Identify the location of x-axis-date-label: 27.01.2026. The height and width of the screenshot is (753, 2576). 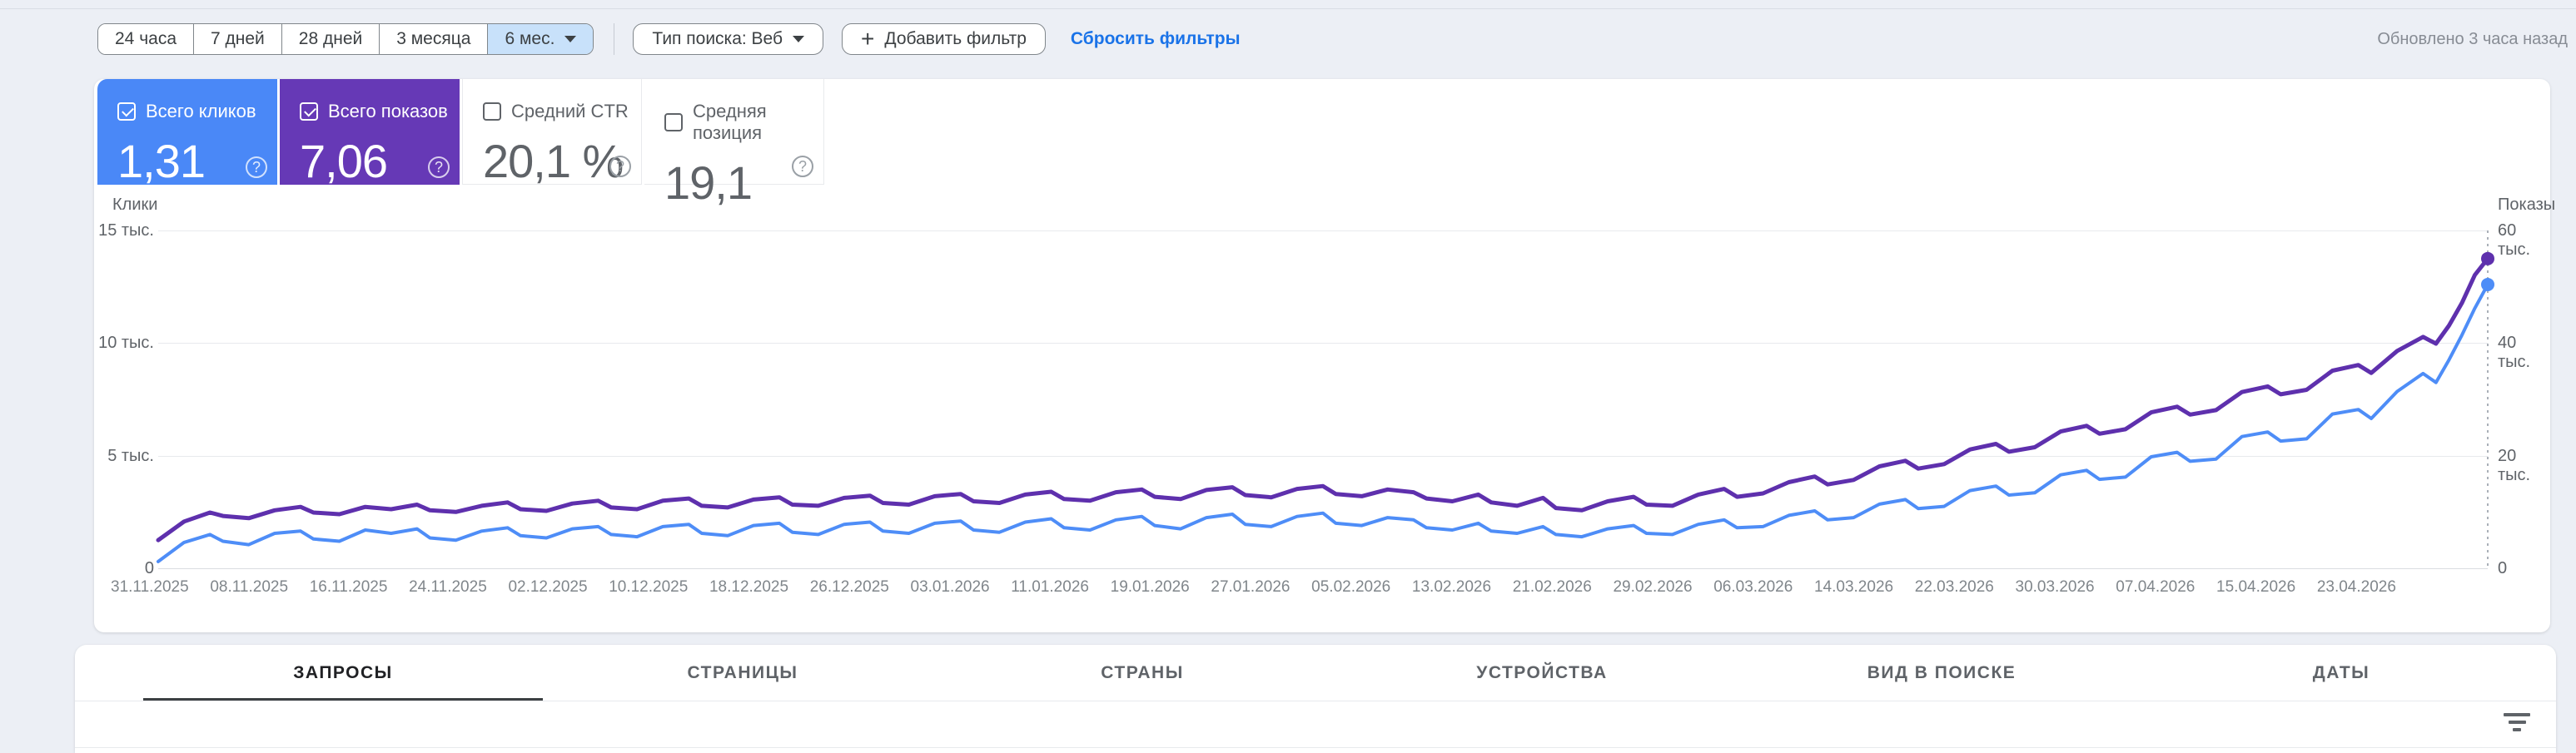
(1250, 587).